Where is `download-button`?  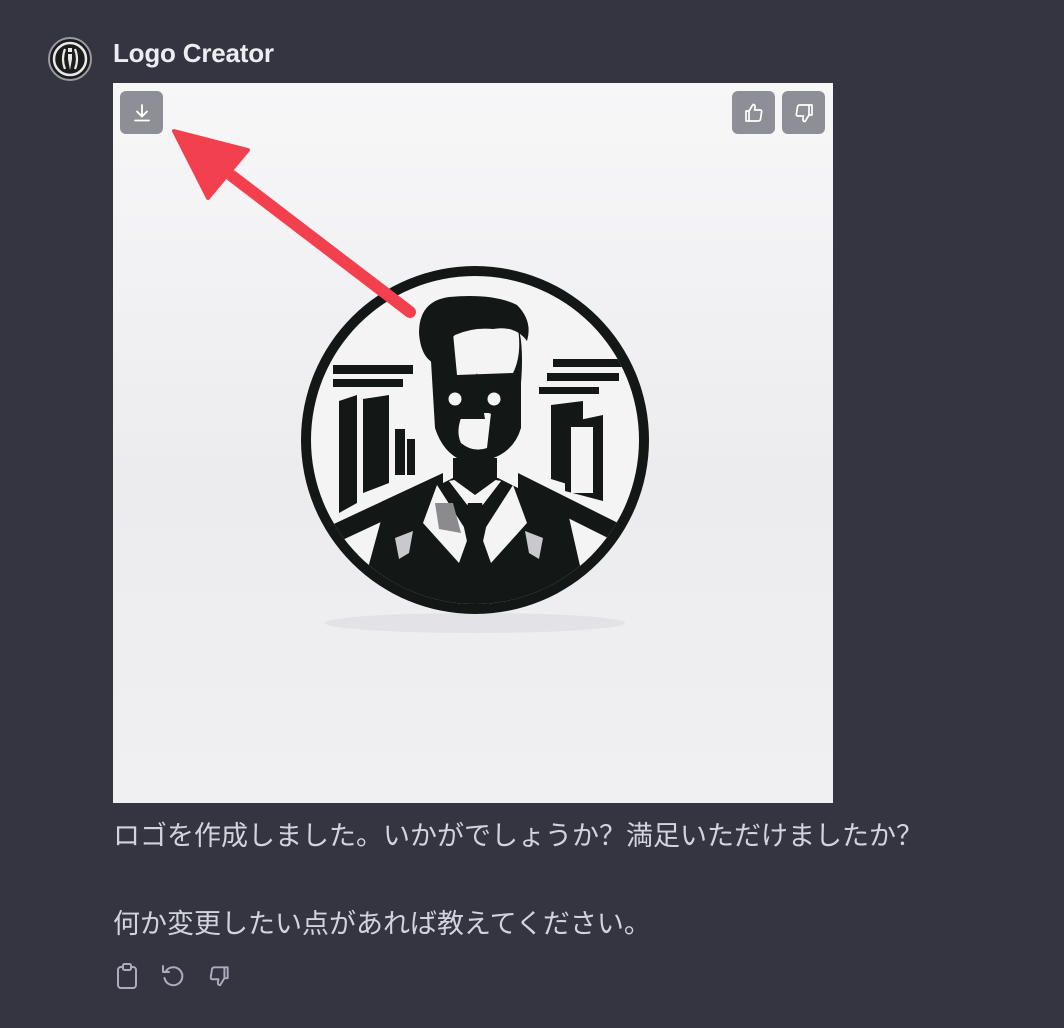
download-button is located at coordinates (141, 112).